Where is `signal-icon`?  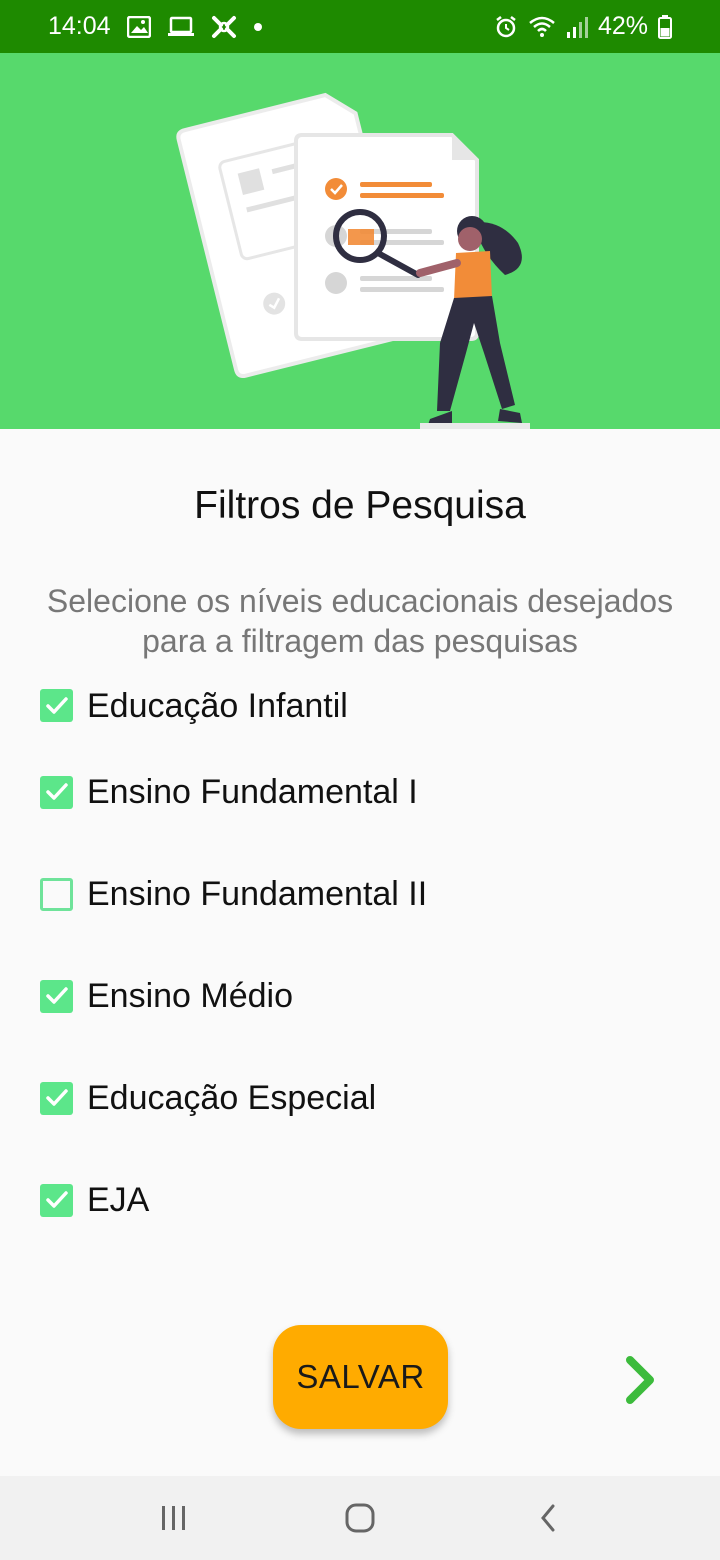
signal-icon is located at coordinates (577, 27).